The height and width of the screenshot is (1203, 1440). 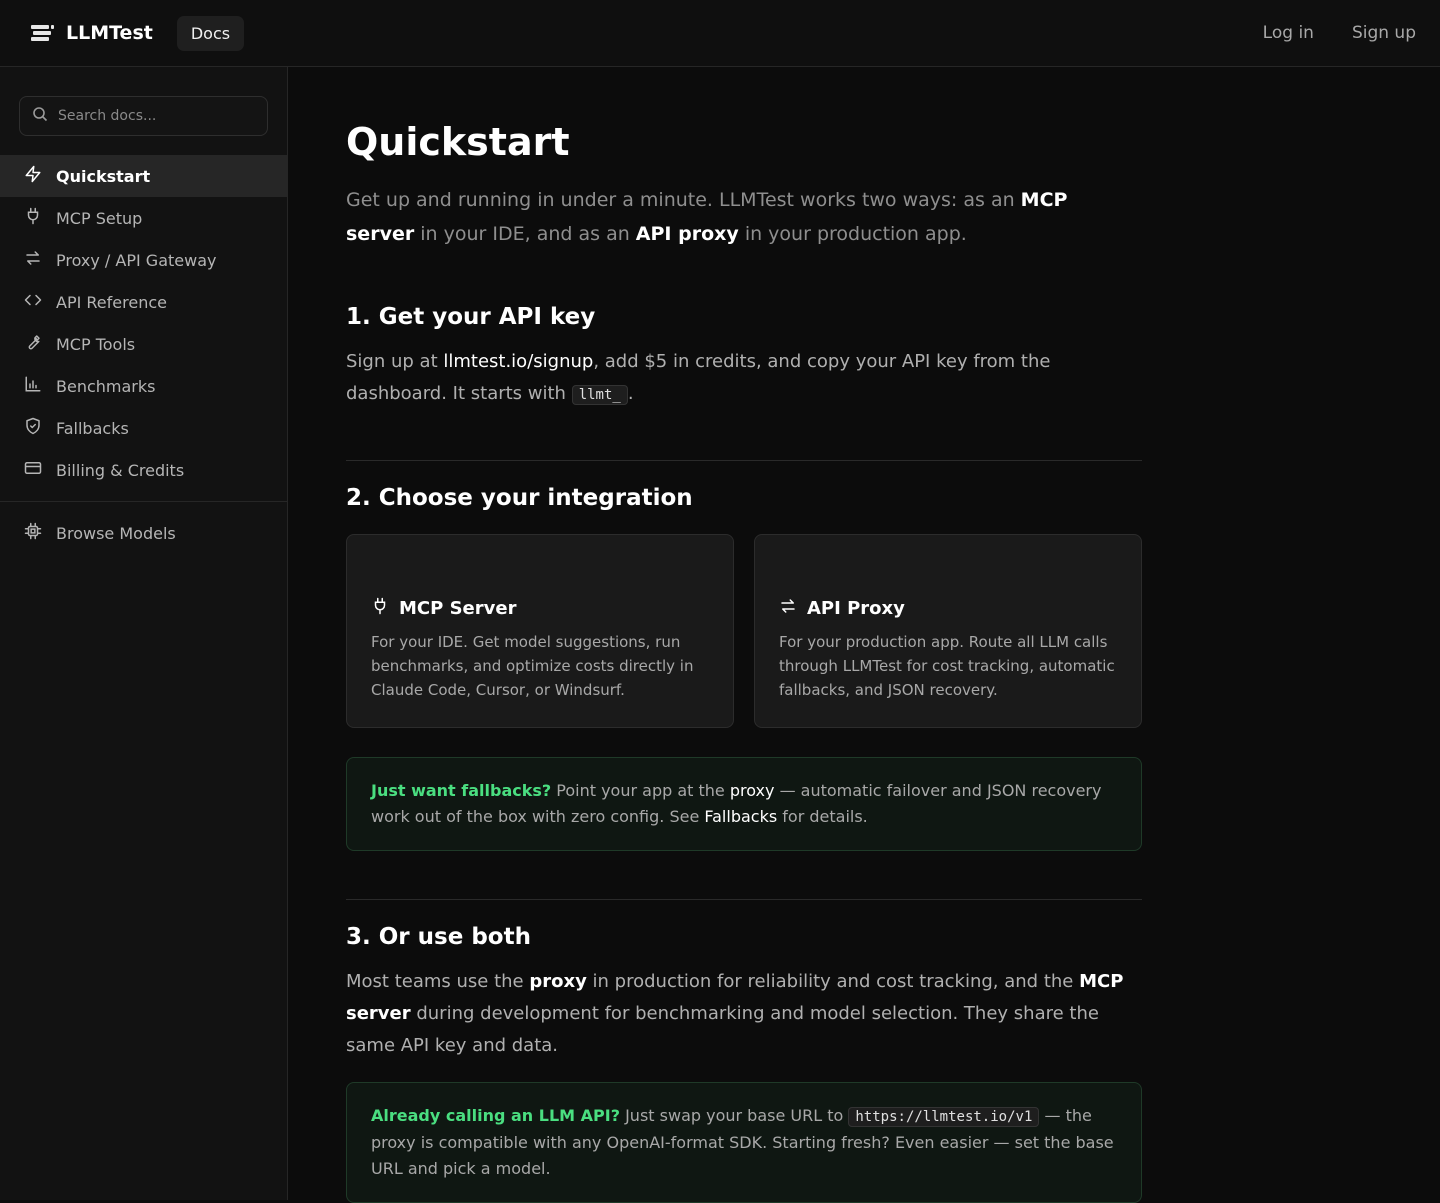 I want to click on sidebar-item-mcp-tools: MCP Tools, so click(x=143, y=344).